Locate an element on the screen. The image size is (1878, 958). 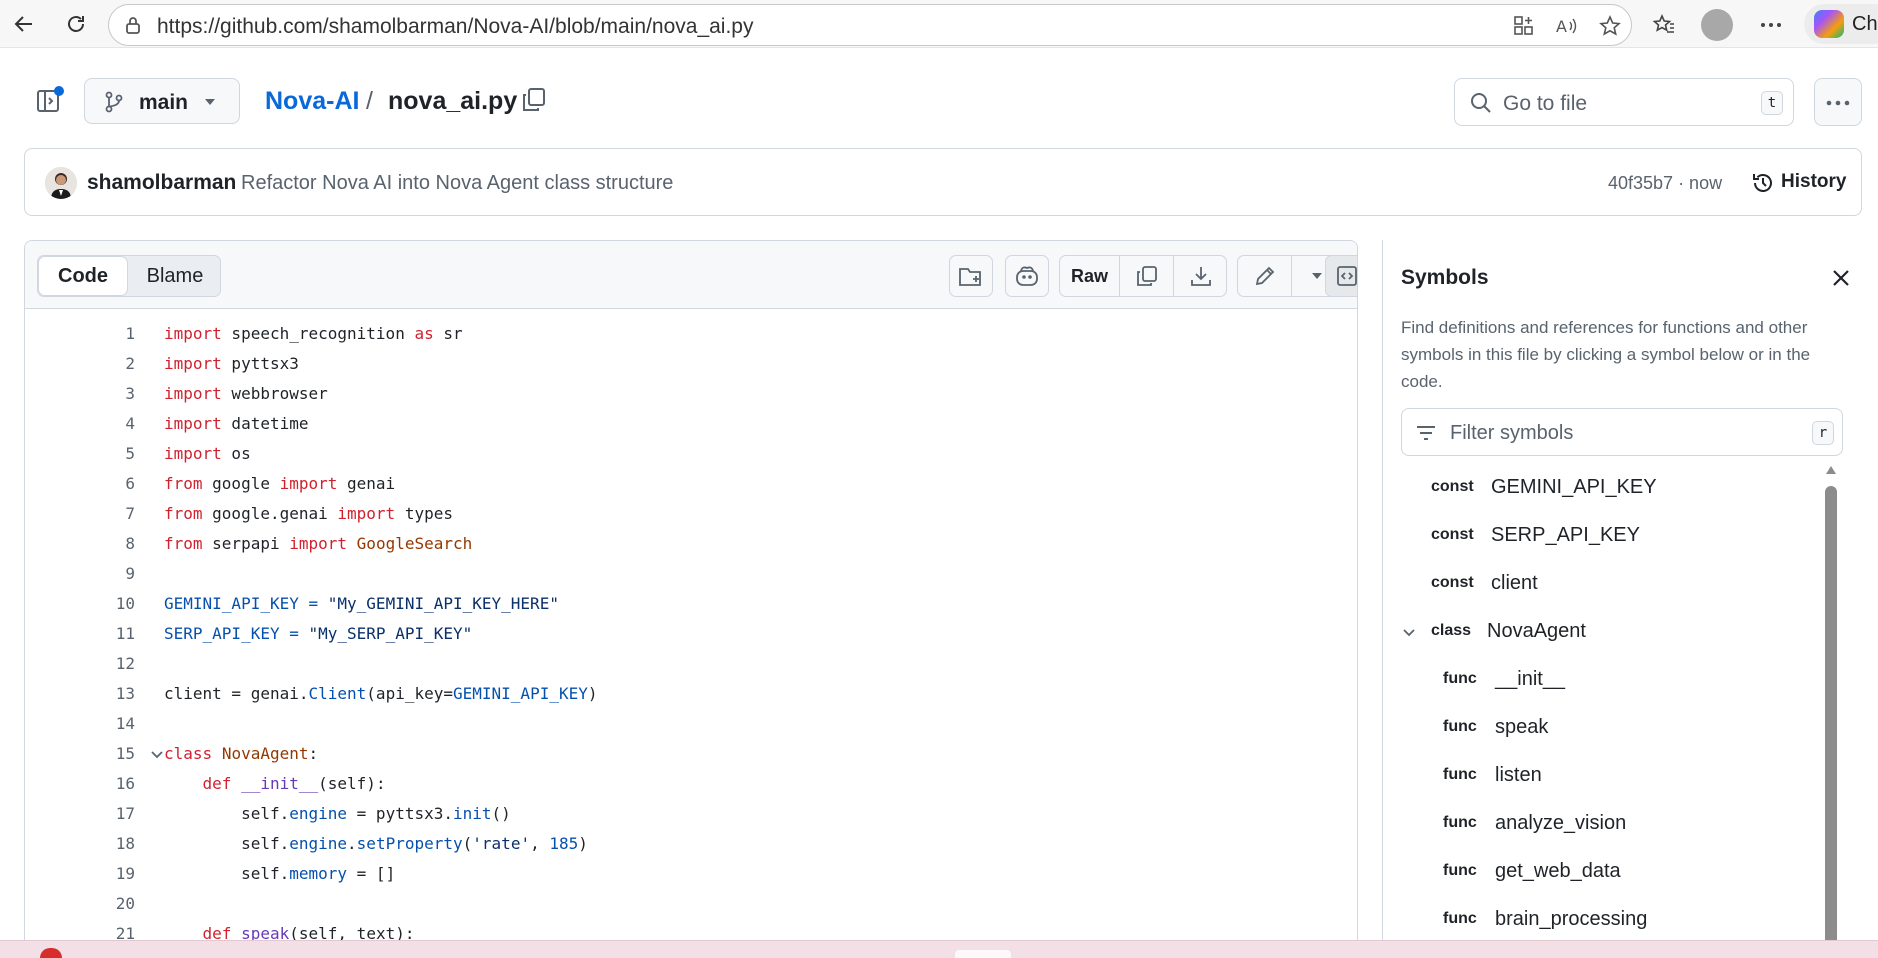
copilot-chat-button is located at coordinates (1027, 276).